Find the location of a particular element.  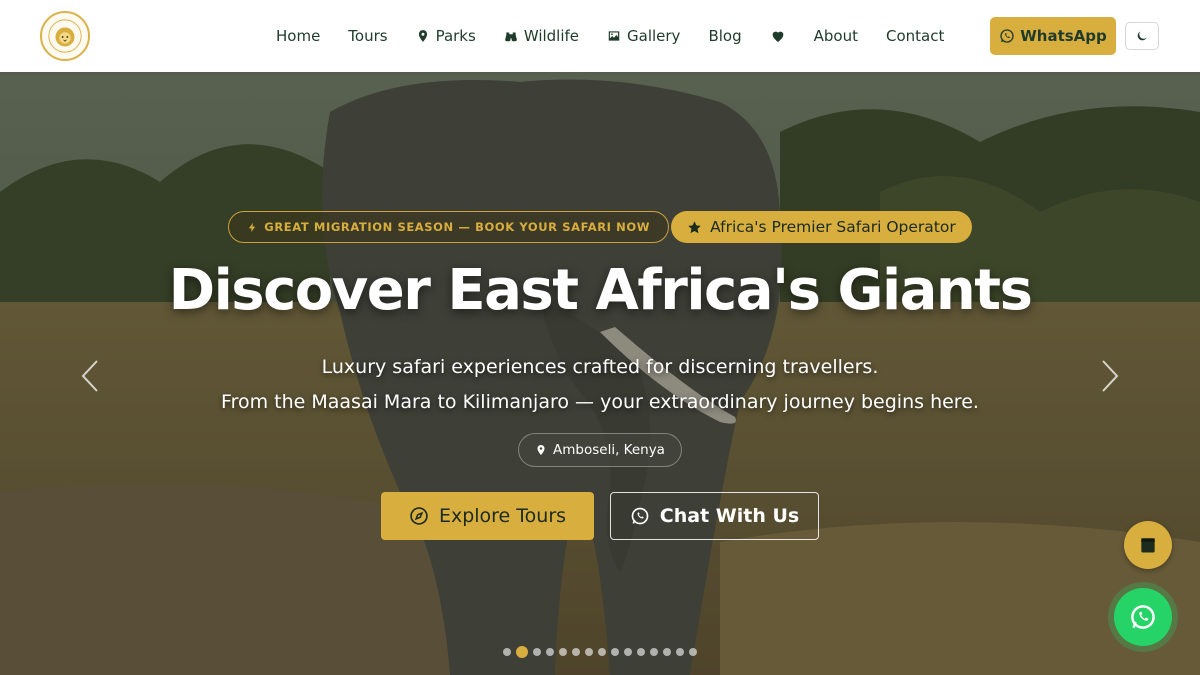

nav-favorites is located at coordinates (778, 36).